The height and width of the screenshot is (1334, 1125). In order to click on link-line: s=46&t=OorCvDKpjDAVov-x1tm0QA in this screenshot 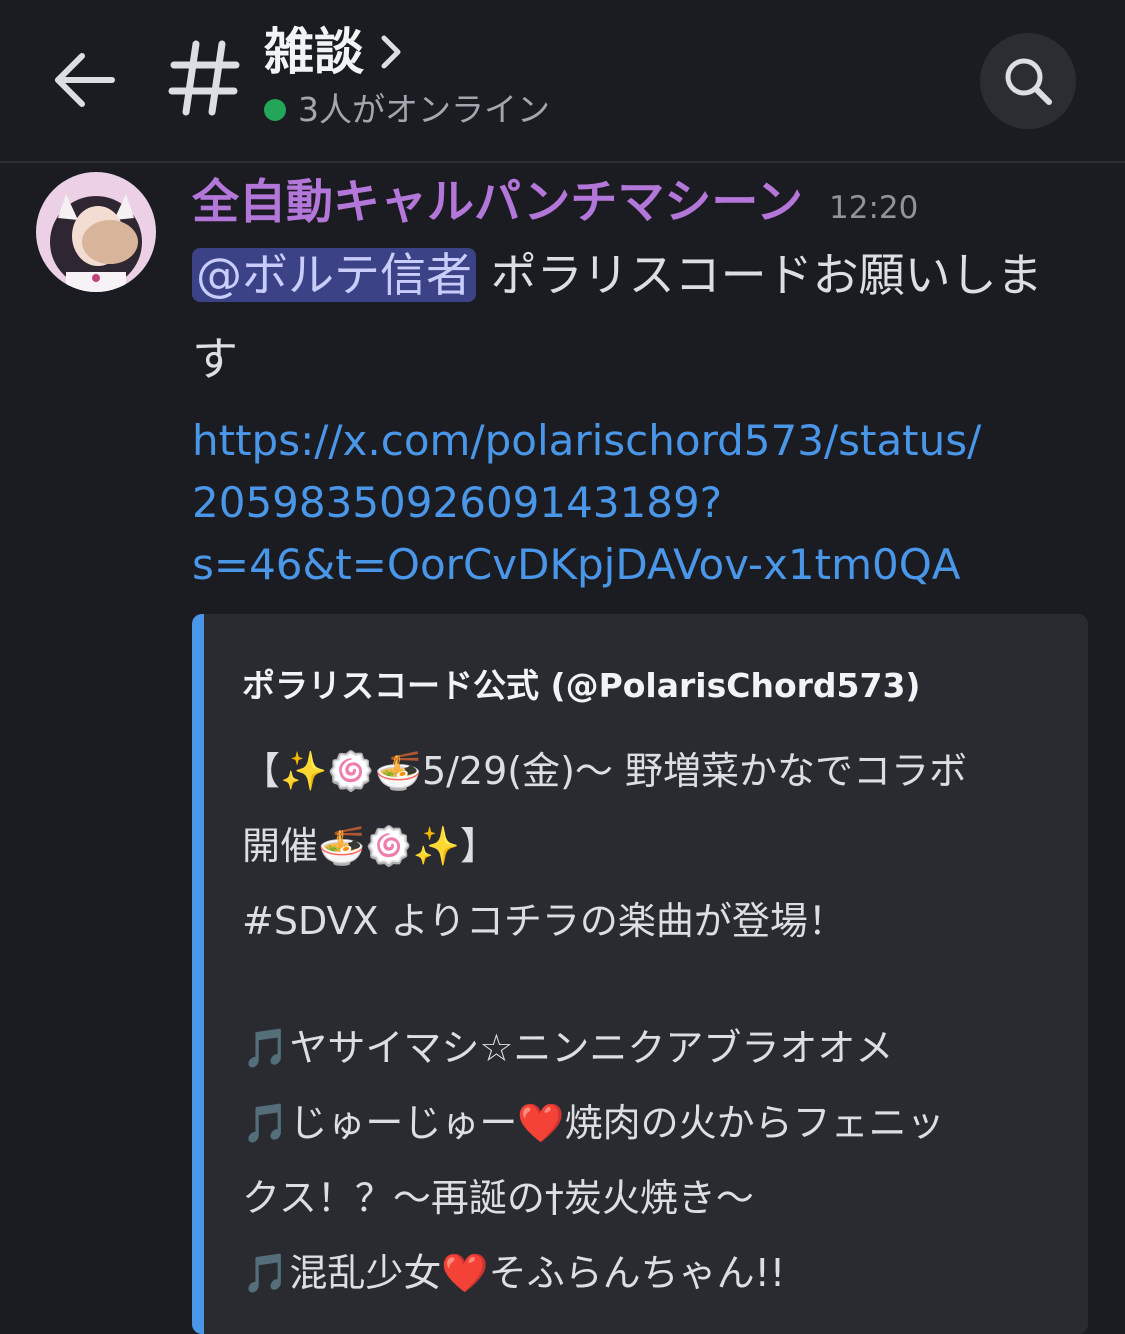, I will do `click(576, 564)`.